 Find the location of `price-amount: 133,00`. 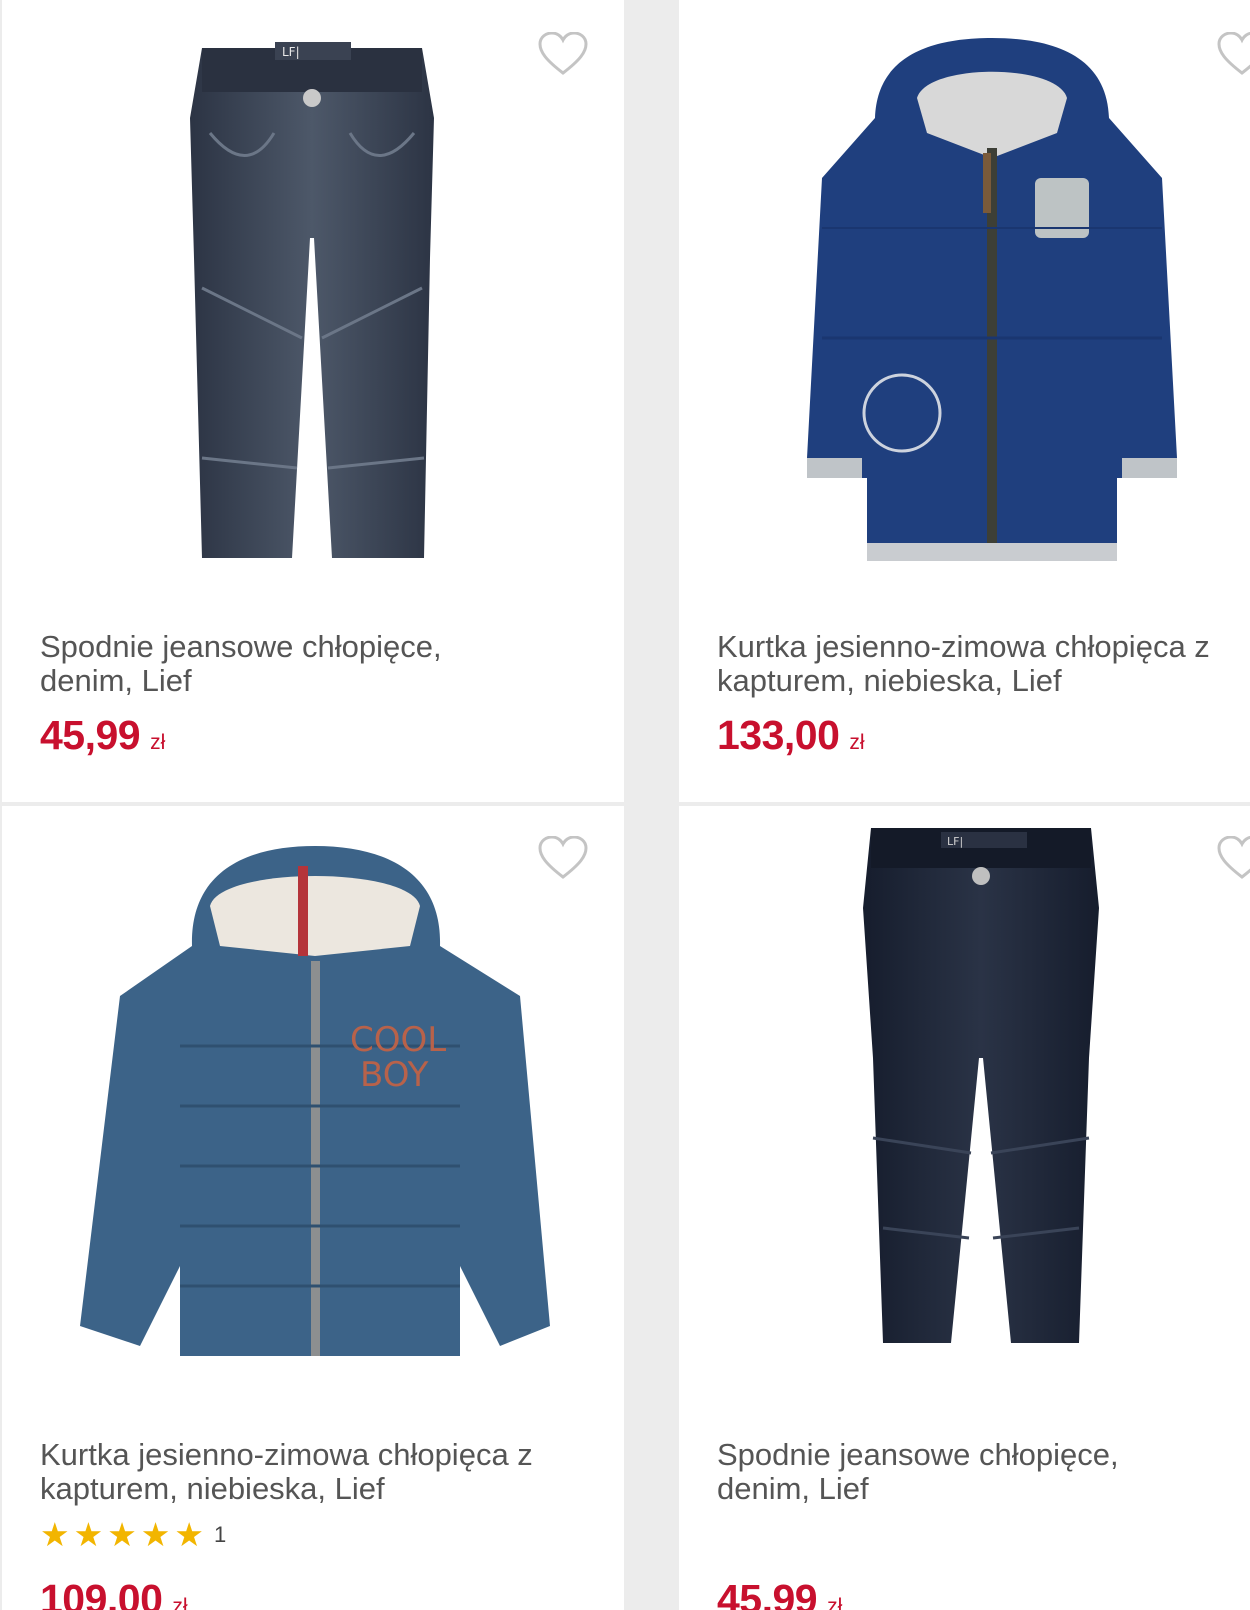

price-amount: 133,00 is located at coordinates (778, 735).